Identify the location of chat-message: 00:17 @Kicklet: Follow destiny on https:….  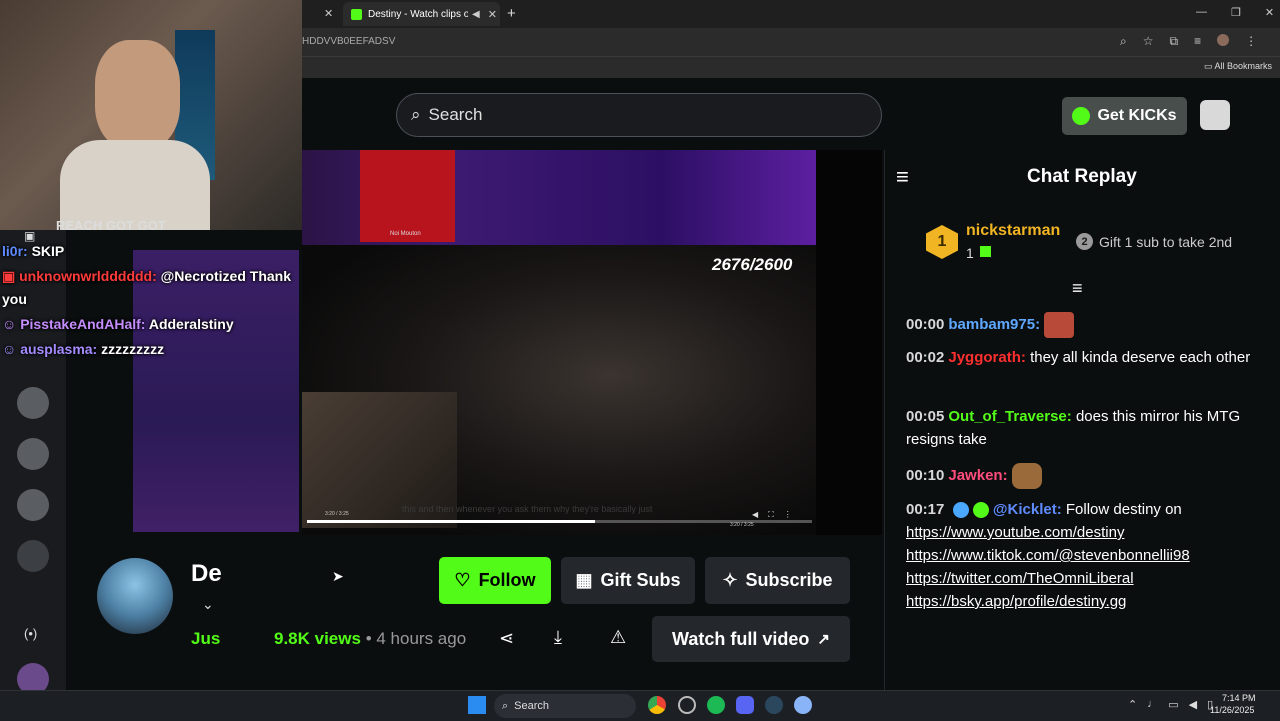
(1086, 555).